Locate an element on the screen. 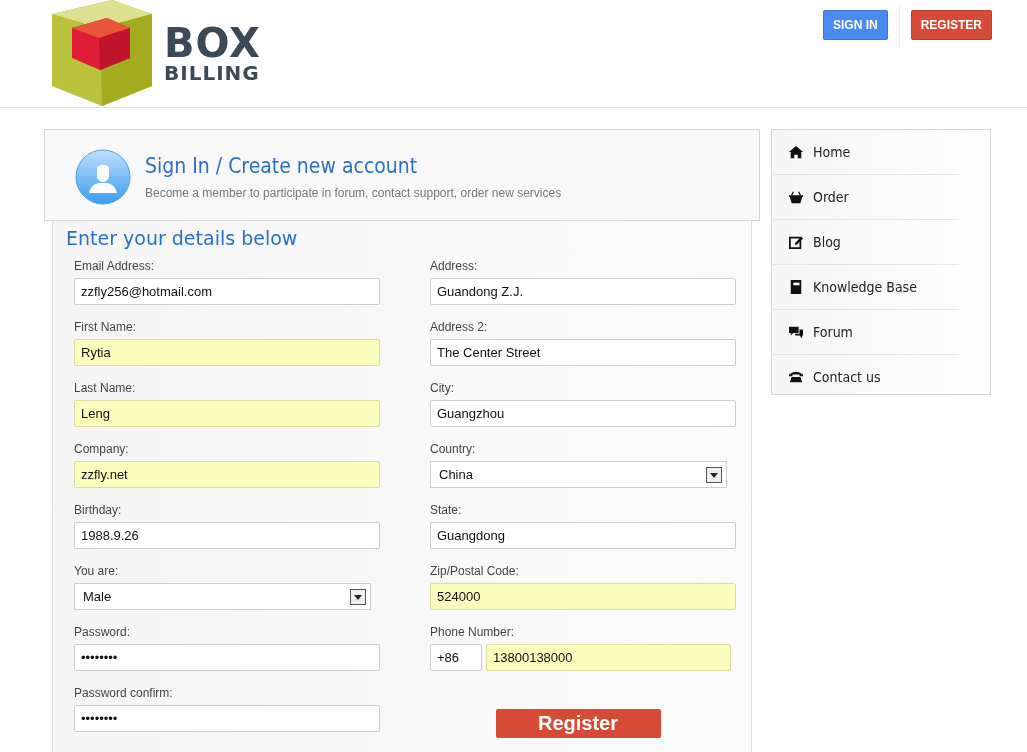  logo-wordmark: BOX is located at coordinates (212, 43).